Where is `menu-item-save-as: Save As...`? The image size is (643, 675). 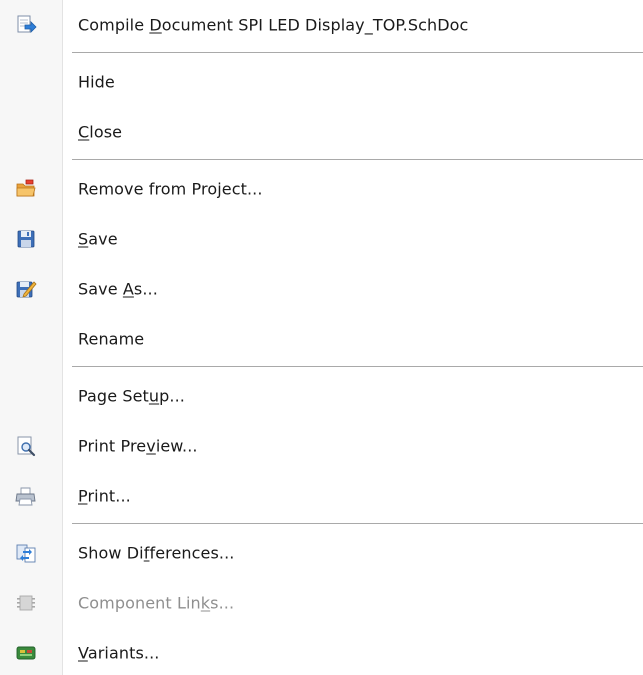 menu-item-save-as: Save As... is located at coordinates (321, 289).